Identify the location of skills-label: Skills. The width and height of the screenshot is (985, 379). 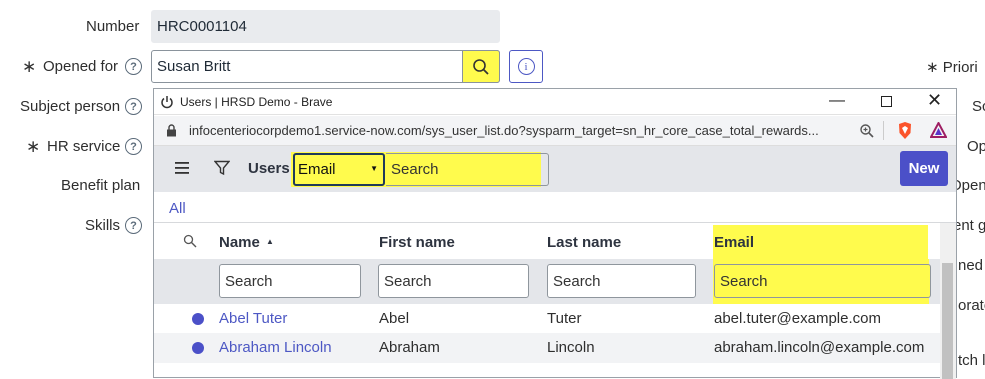
(103, 225).